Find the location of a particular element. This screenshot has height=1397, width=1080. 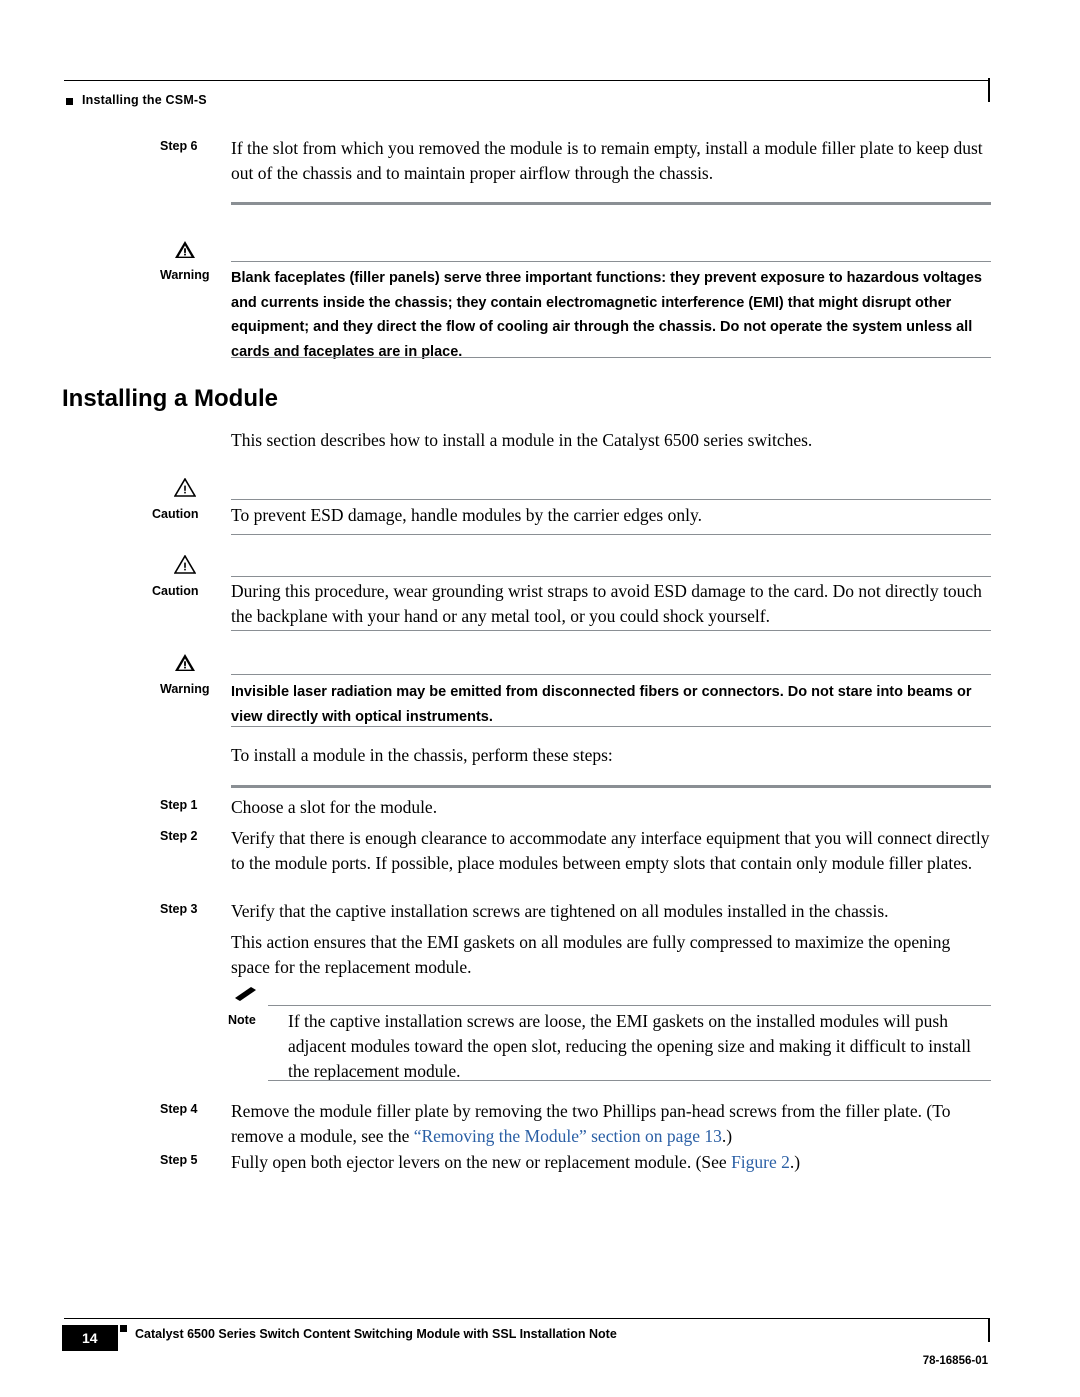

caution2-bottom-rule is located at coordinates (611, 630).